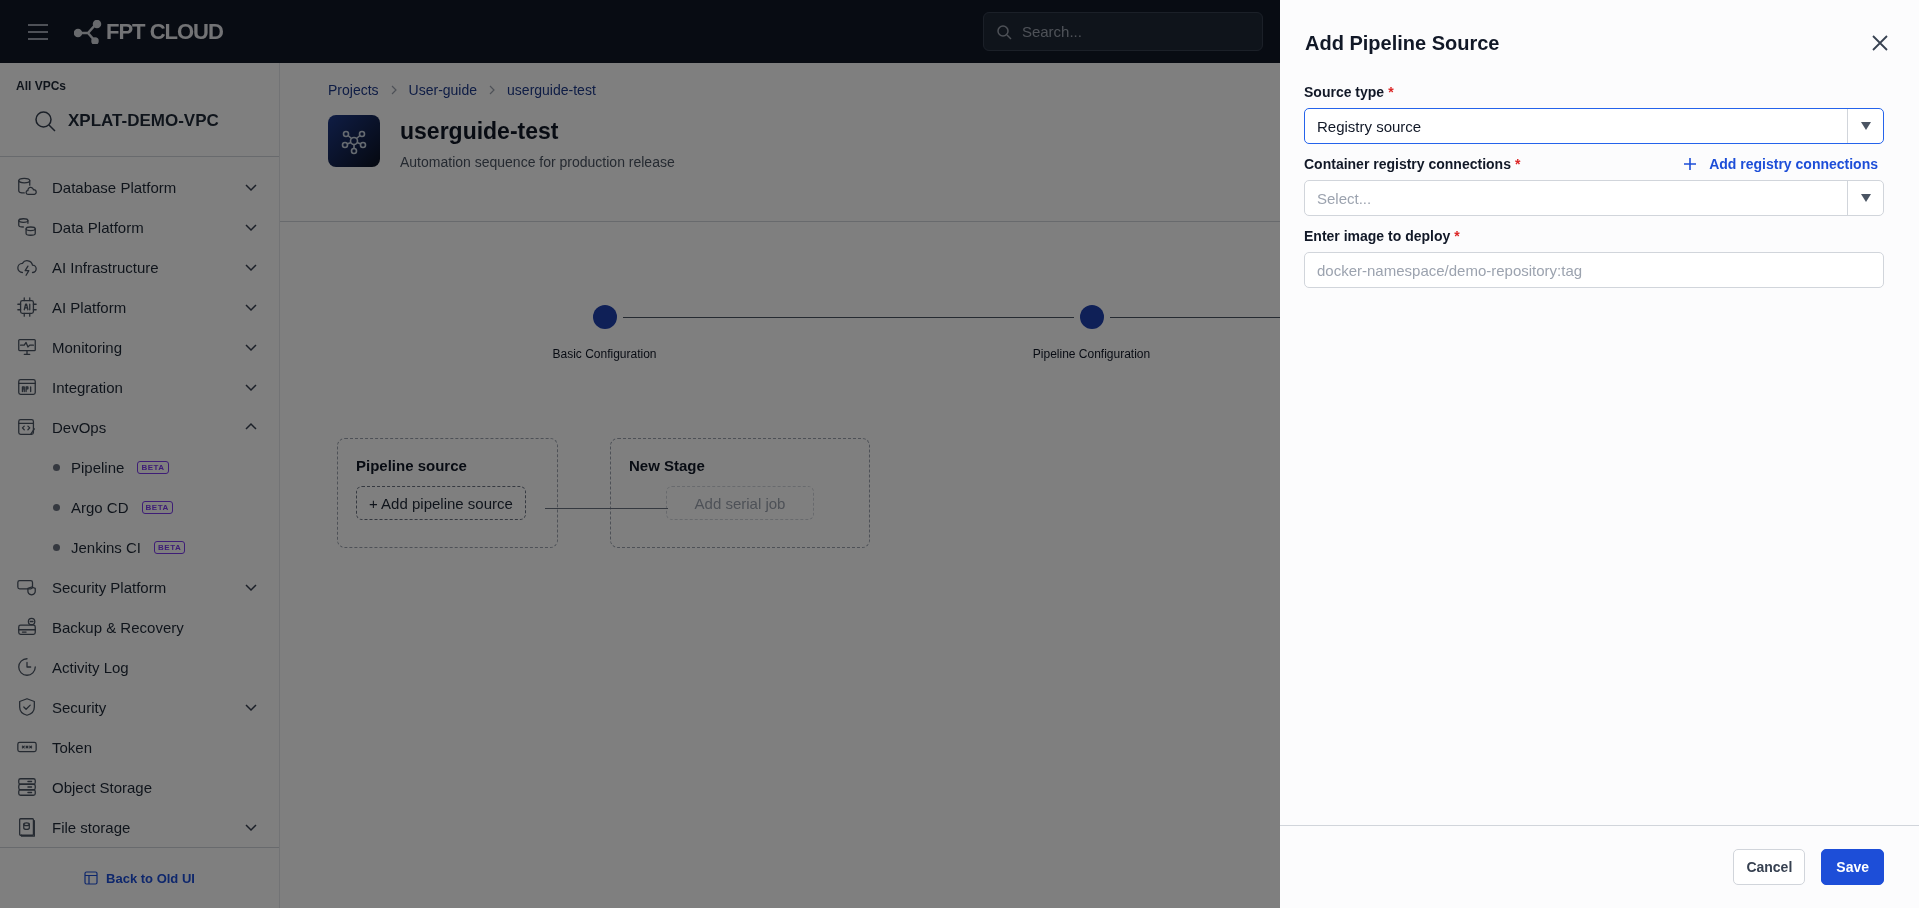 Image resolution: width=1919 pixels, height=908 pixels. What do you see at coordinates (1852, 867) in the screenshot?
I see `primary-button: Save` at bounding box center [1852, 867].